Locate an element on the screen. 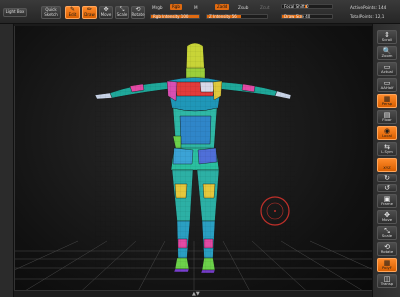  draw-size-slider: Draw Size 40 is located at coordinates (307, 16).